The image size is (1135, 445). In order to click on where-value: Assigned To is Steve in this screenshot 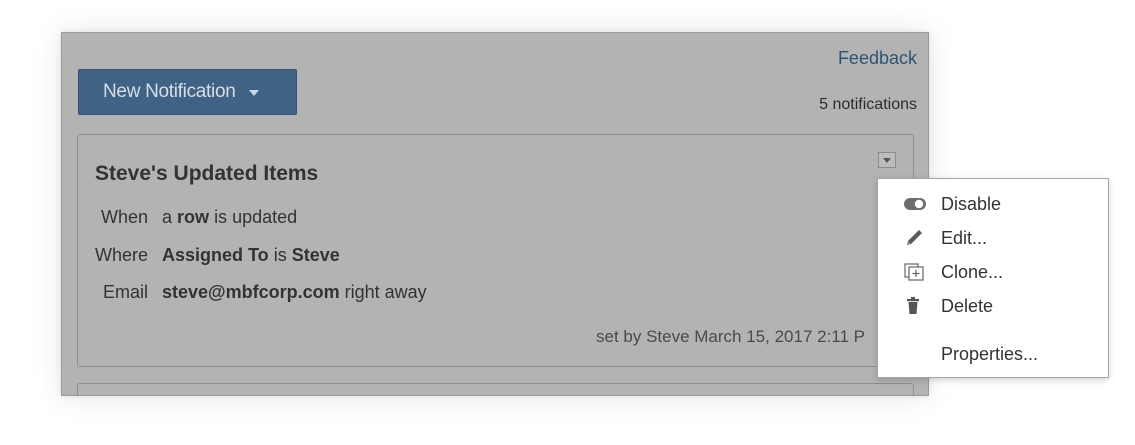, I will do `click(251, 255)`.